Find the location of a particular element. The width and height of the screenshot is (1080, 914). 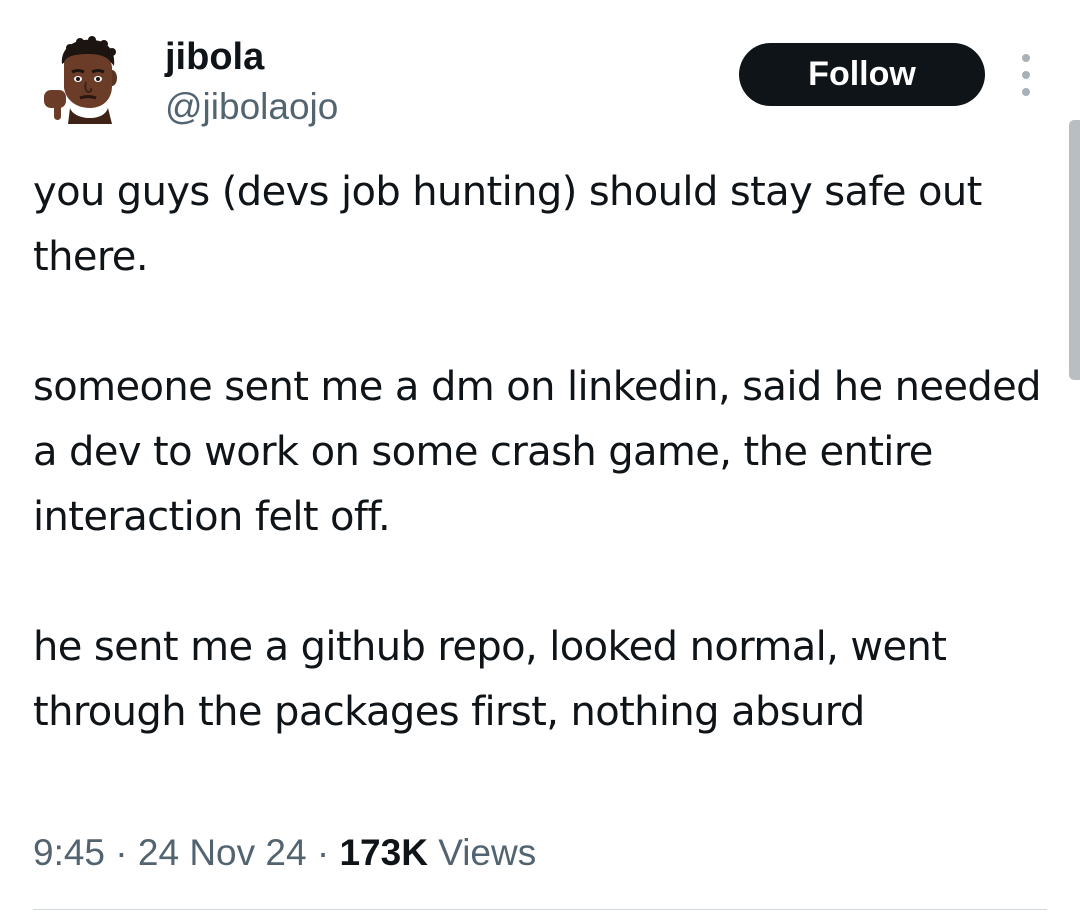

author-display-name: jibola is located at coordinates (214, 57).